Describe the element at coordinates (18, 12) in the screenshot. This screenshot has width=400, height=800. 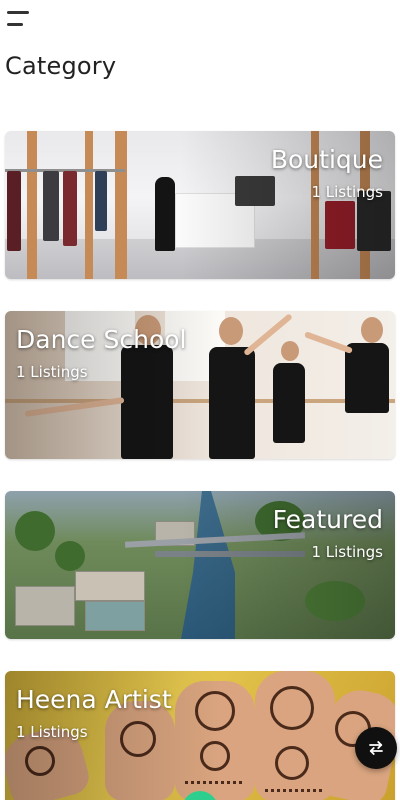
I see `hamburger-menu-icon` at that location.